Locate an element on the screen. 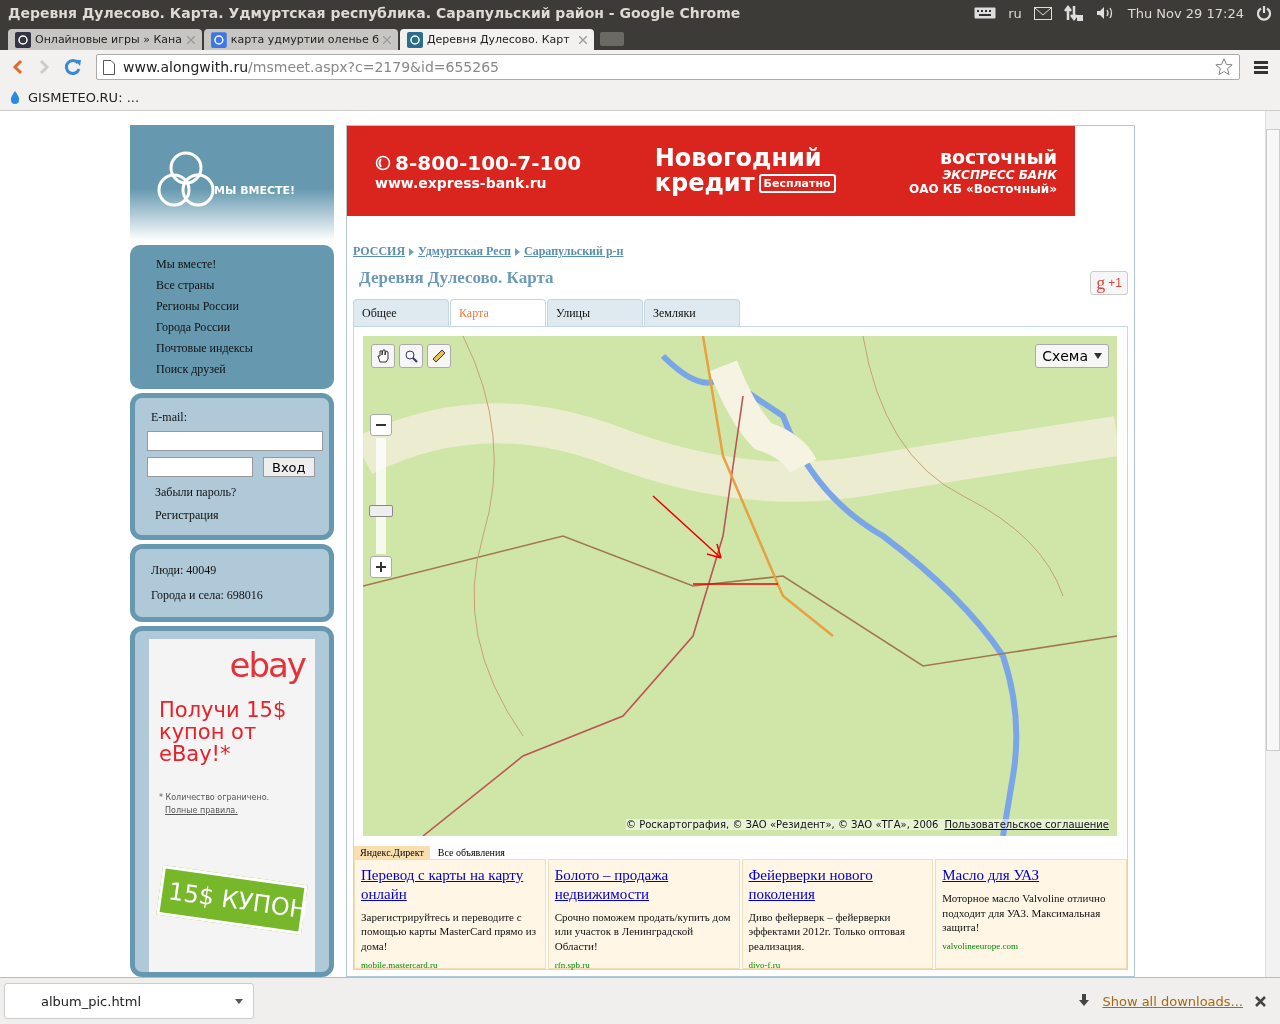 The image size is (1280, 1024). page-icon is located at coordinates (109, 67).